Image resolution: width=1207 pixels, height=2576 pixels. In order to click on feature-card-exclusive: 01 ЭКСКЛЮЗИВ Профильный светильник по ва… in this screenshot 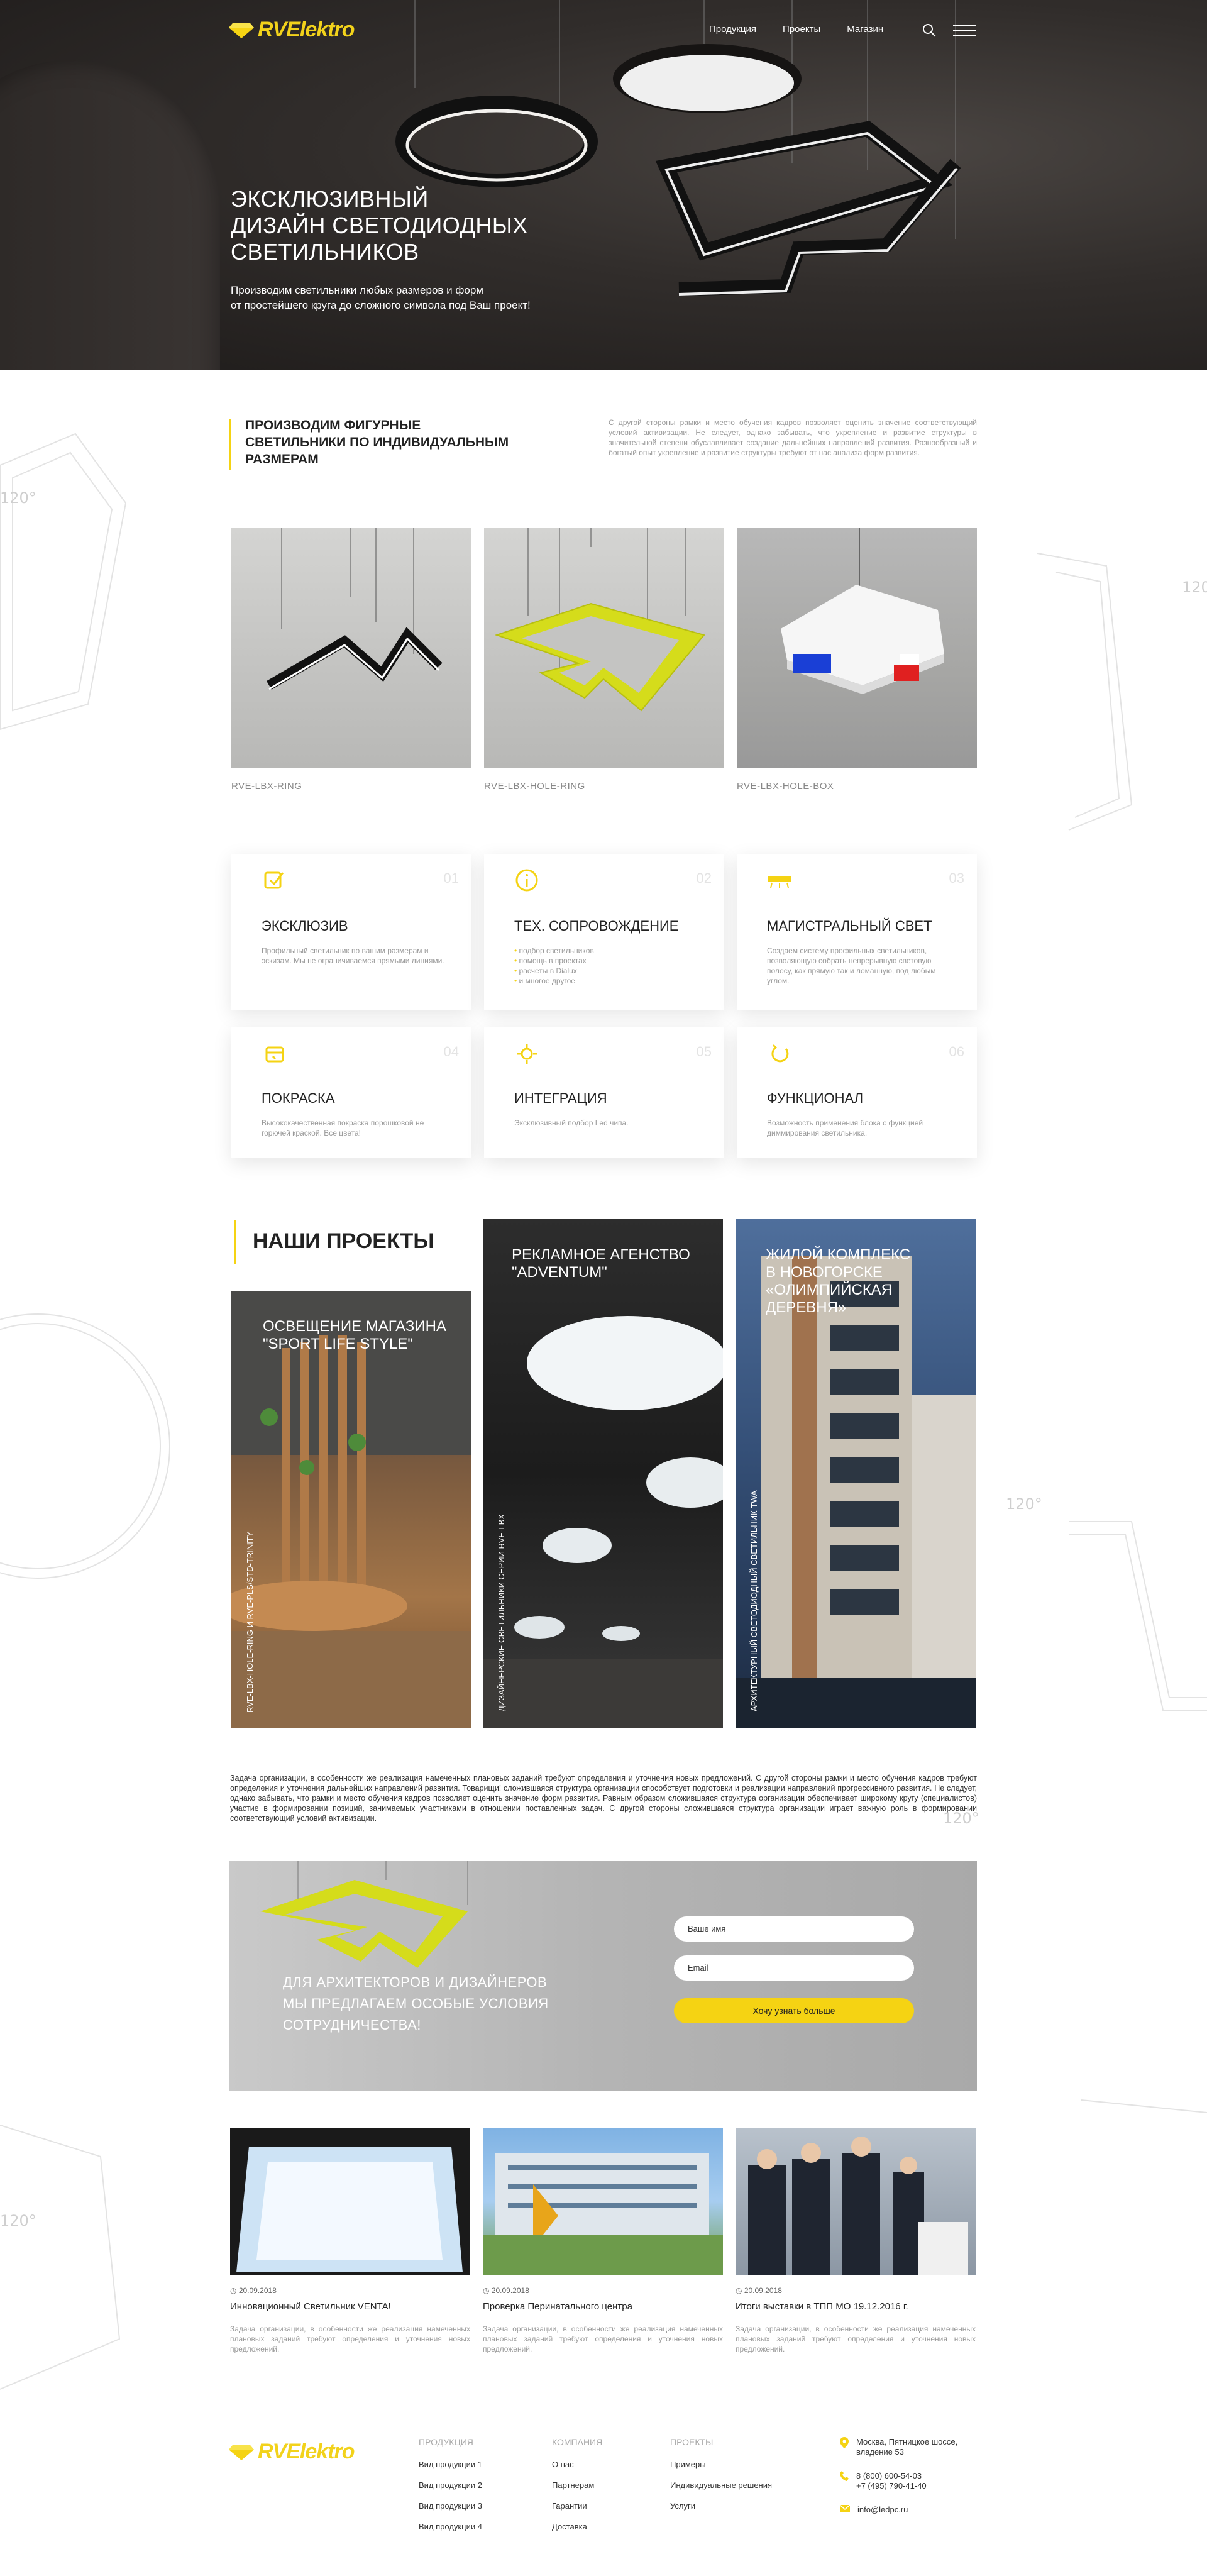, I will do `click(351, 932)`.